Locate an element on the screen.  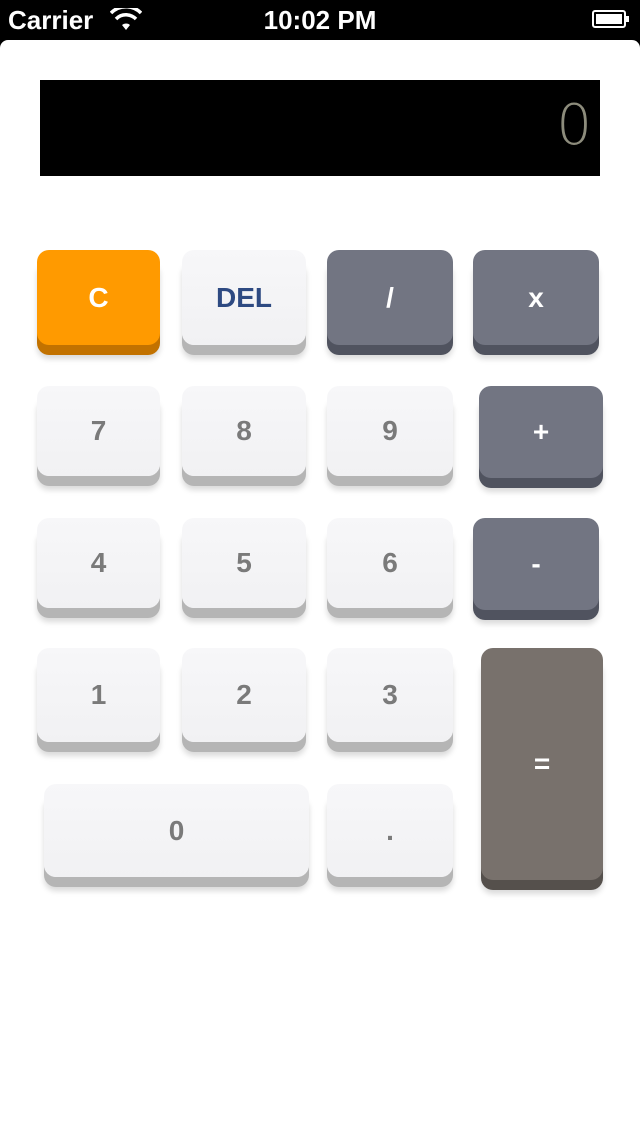
digit-1-button: 1 is located at coordinates (98, 695).